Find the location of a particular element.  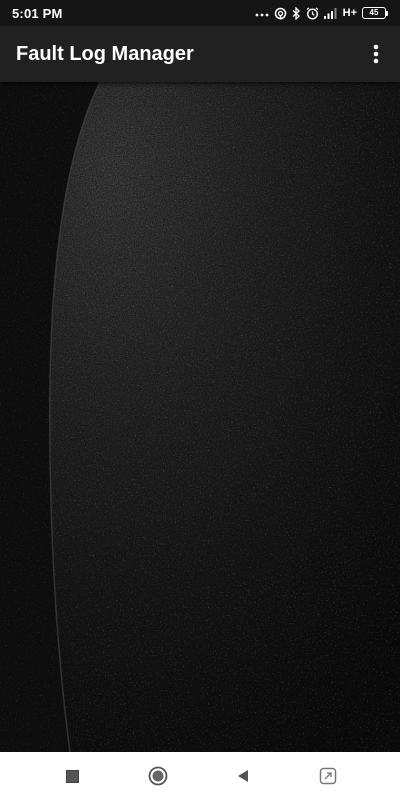

more-dots-icon is located at coordinates (262, 13).